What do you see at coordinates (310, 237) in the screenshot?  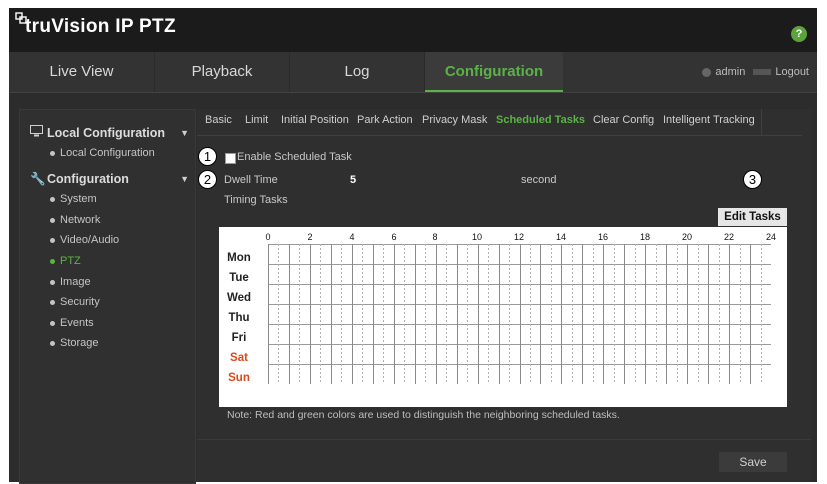 I see `hour-label: 2` at bounding box center [310, 237].